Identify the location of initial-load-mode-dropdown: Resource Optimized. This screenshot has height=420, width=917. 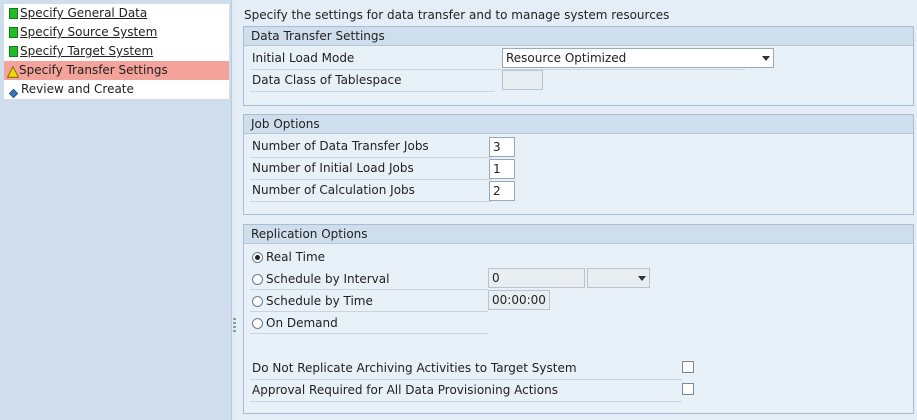
(638, 58).